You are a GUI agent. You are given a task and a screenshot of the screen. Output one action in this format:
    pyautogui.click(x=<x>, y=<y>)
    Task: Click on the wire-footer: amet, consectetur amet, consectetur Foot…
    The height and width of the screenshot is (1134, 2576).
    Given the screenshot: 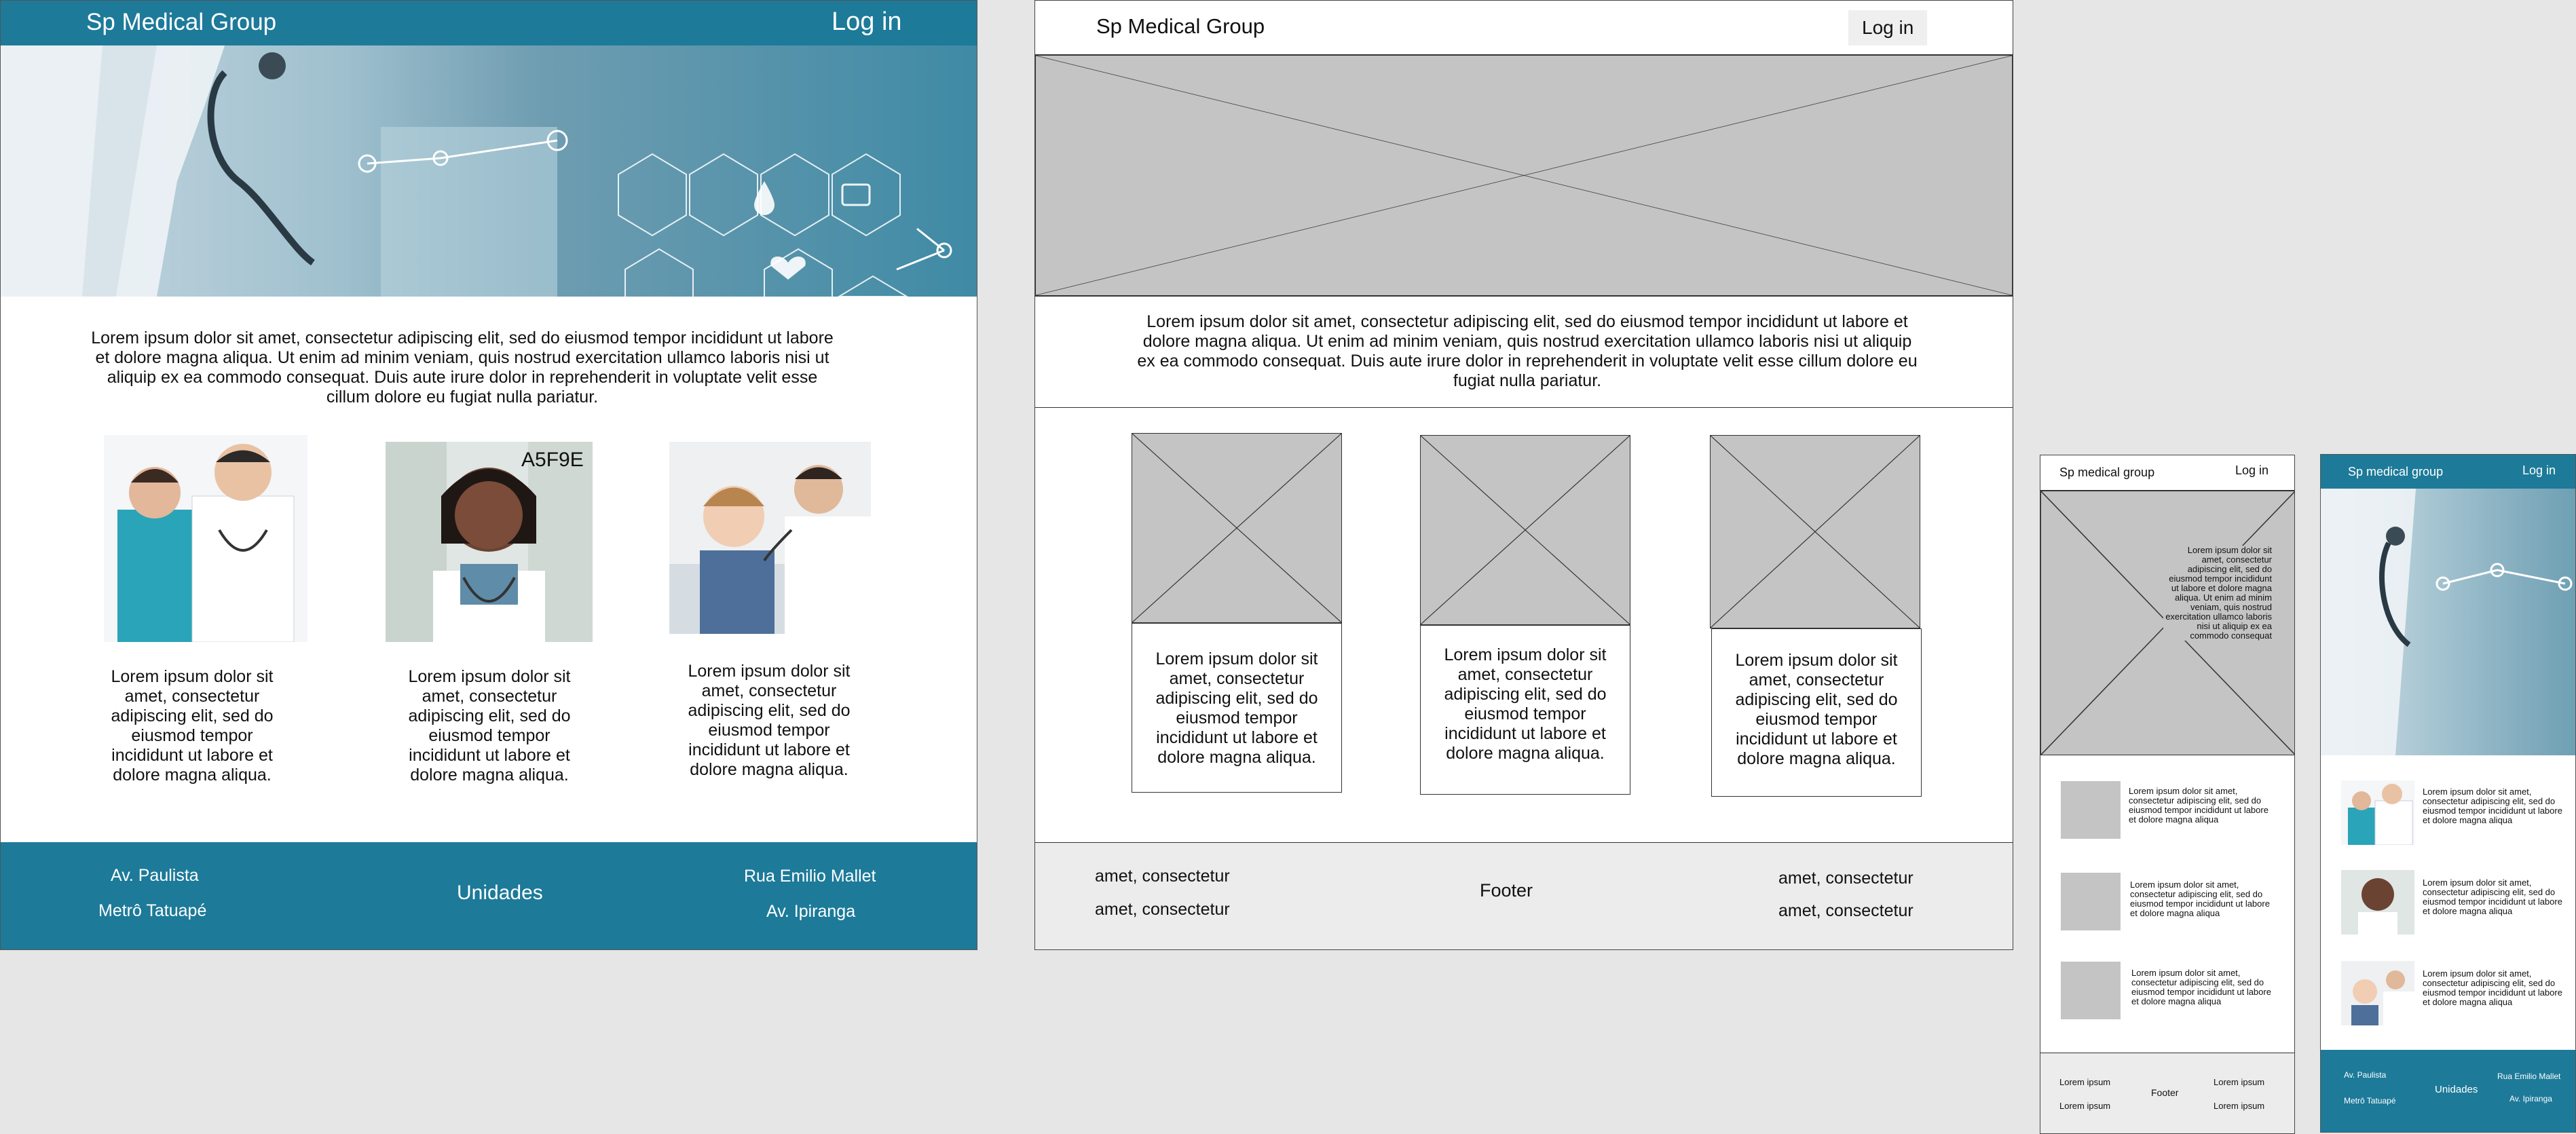 What is the action you would take?
    pyautogui.click(x=1524, y=895)
    